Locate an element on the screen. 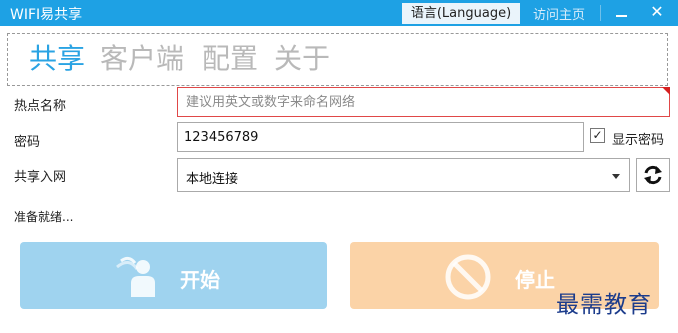  wifi-person-icon is located at coordinates (135, 276).